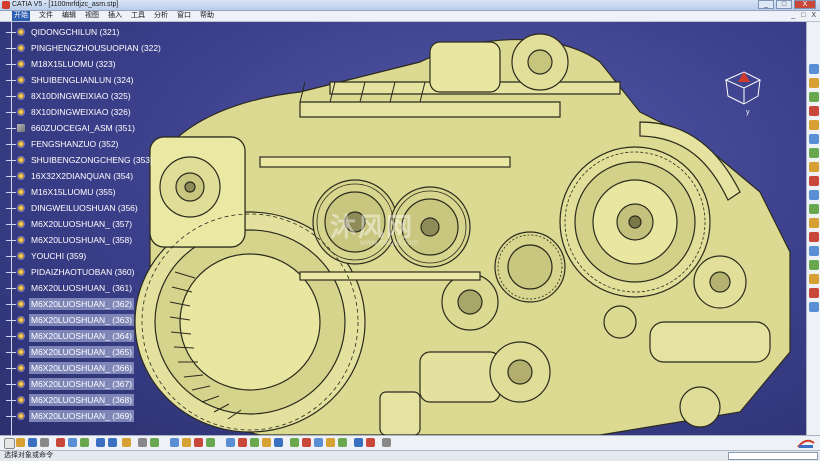 The height and width of the screenshot is (461, 820). Describe the element at coordinates (70, 176) in the screenshot. I see `tree-item: 16X32X2DIANQUAN (354)` at that location.